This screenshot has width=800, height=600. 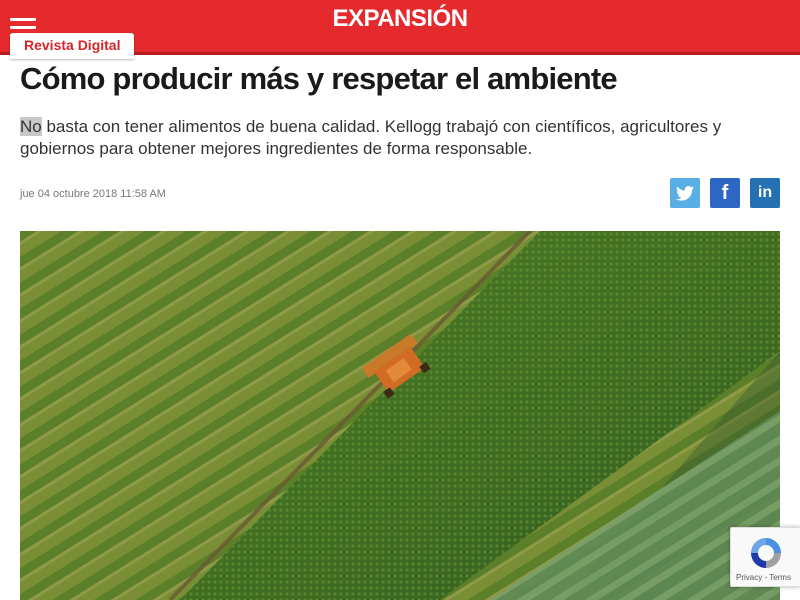 I want to click on linkedin-icon: in, so click(x=765, y=192).